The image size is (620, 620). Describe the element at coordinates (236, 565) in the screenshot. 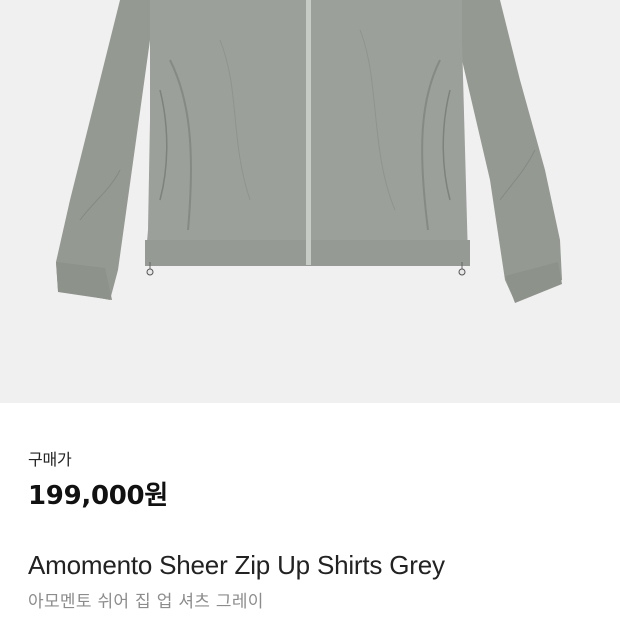

I see `product-name-en: Amomento Sheer Zip Up Shirts Grey` at that location.